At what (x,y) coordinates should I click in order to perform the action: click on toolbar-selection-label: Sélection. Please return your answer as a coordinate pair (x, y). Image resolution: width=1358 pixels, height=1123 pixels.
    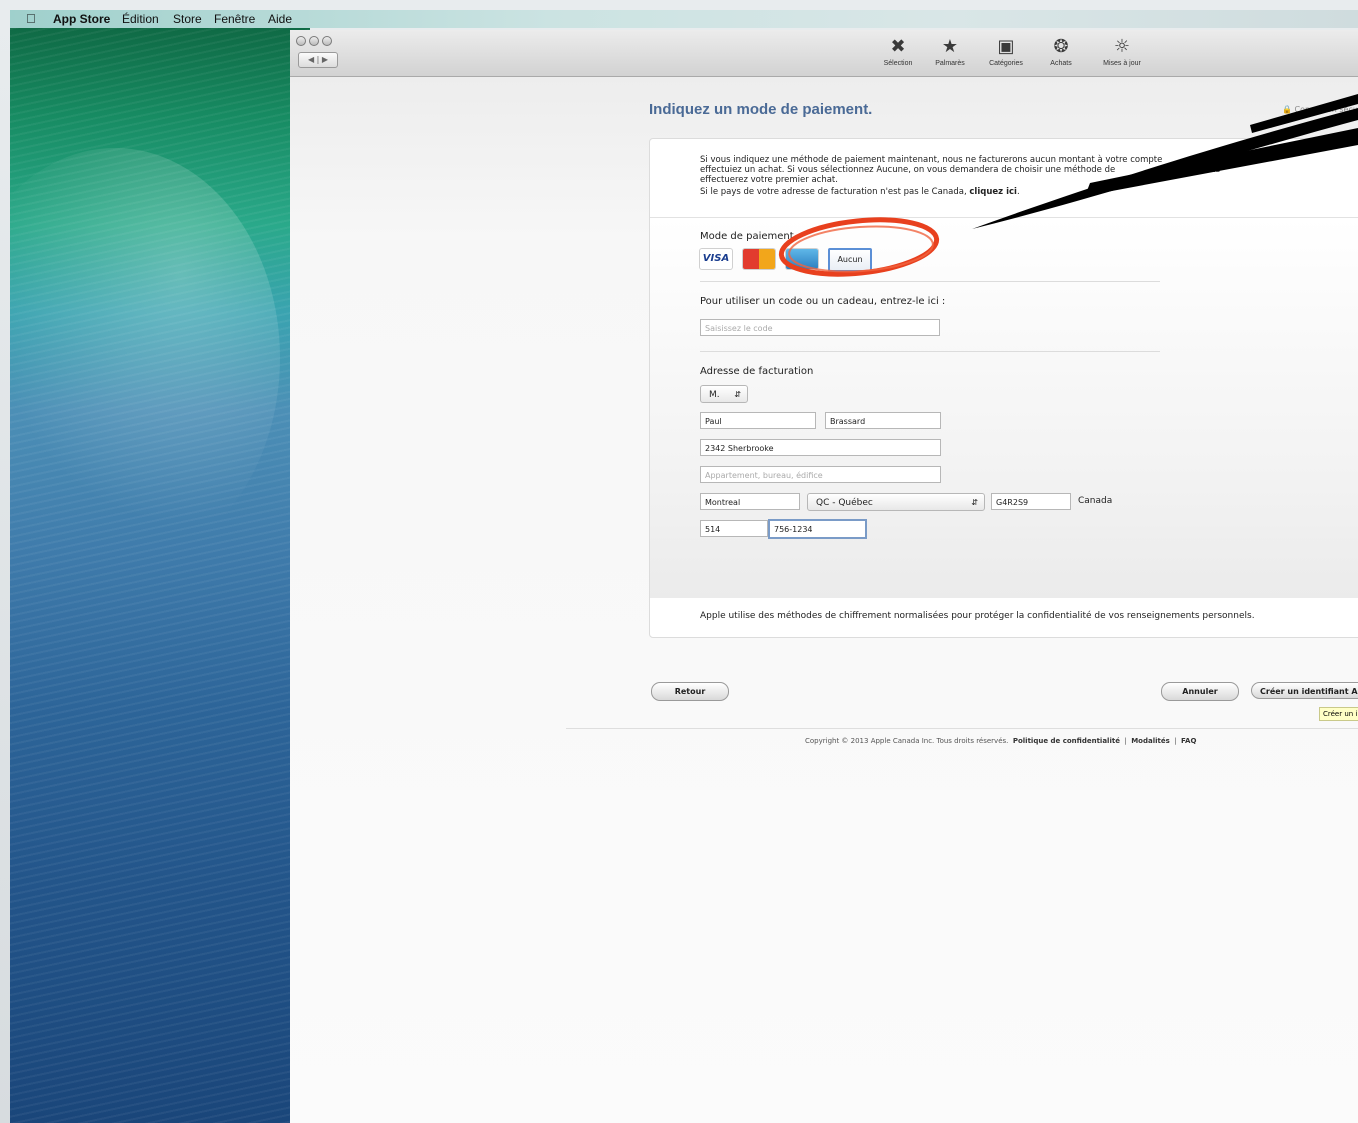
    Looking at the image, I should click on (898, 63).